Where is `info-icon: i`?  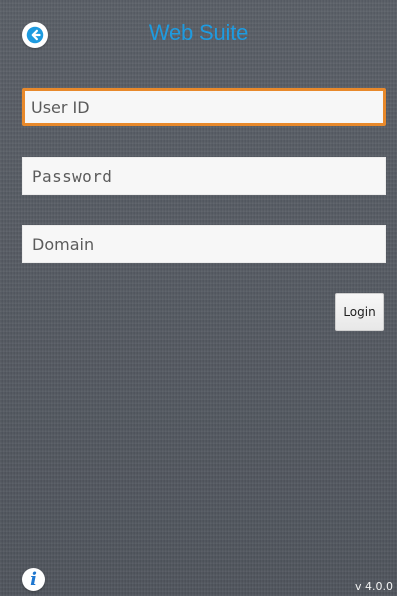
info-icon: i is located at coordinates (33, 579).